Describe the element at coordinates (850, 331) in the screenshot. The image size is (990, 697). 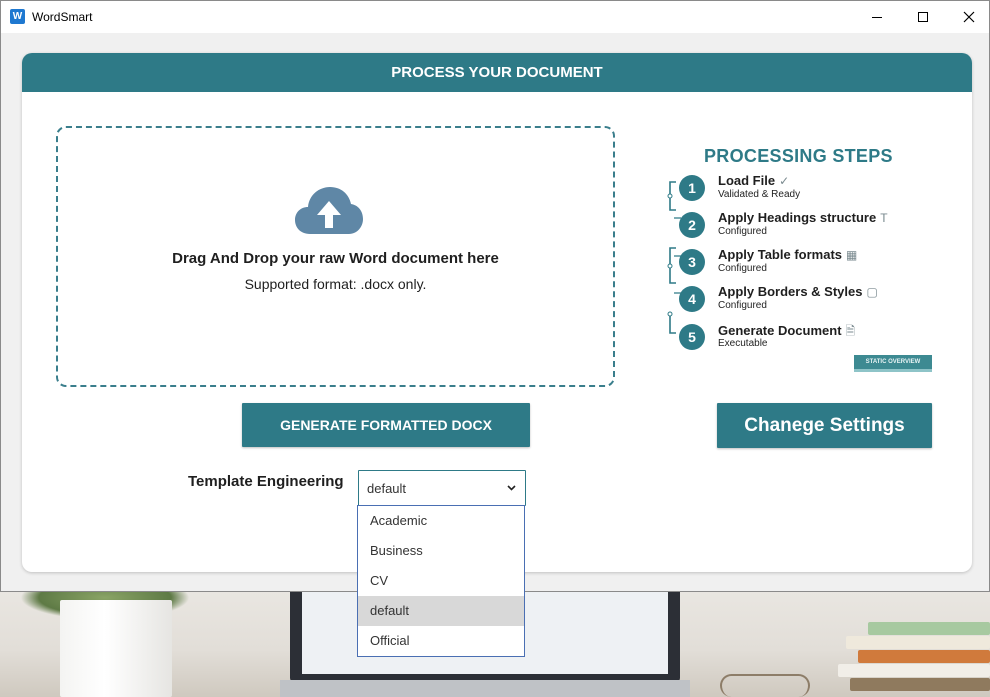
I see `document-arrow-icon: 🗎` at that location.